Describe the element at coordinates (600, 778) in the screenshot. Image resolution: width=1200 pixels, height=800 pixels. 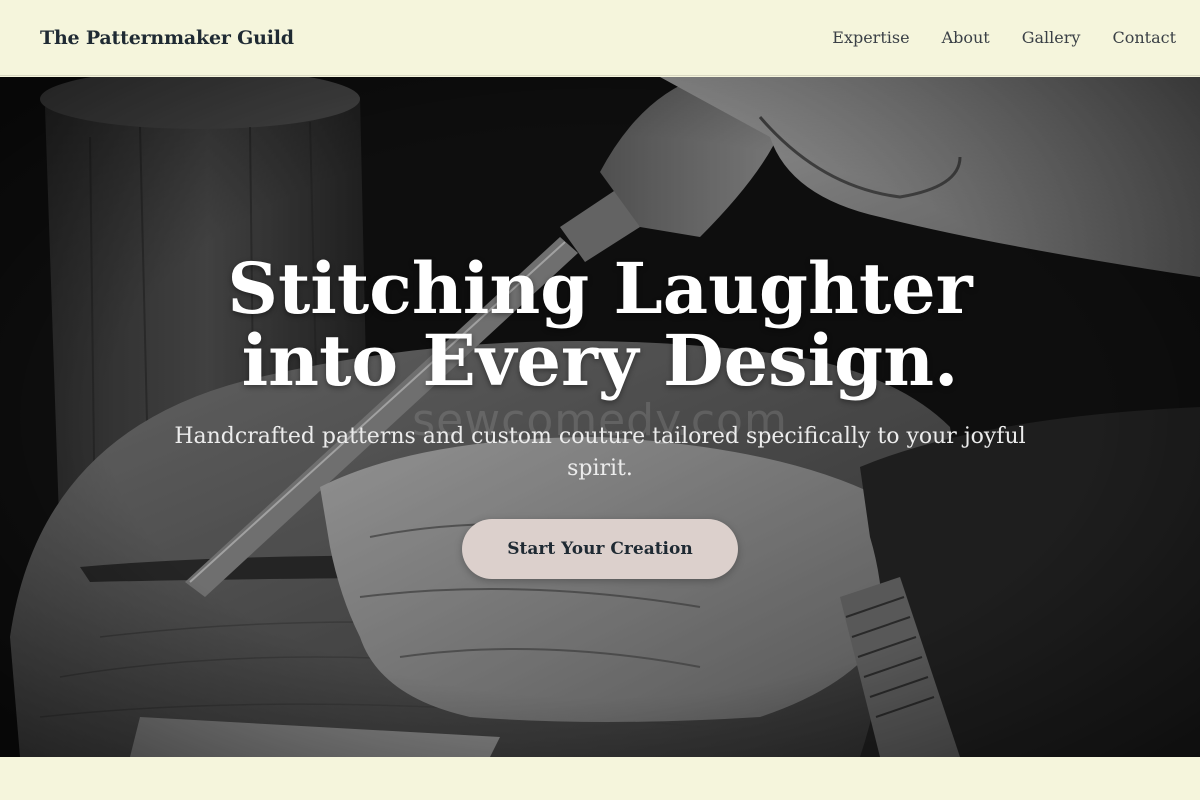
I see `below-hero-strip` at that location.